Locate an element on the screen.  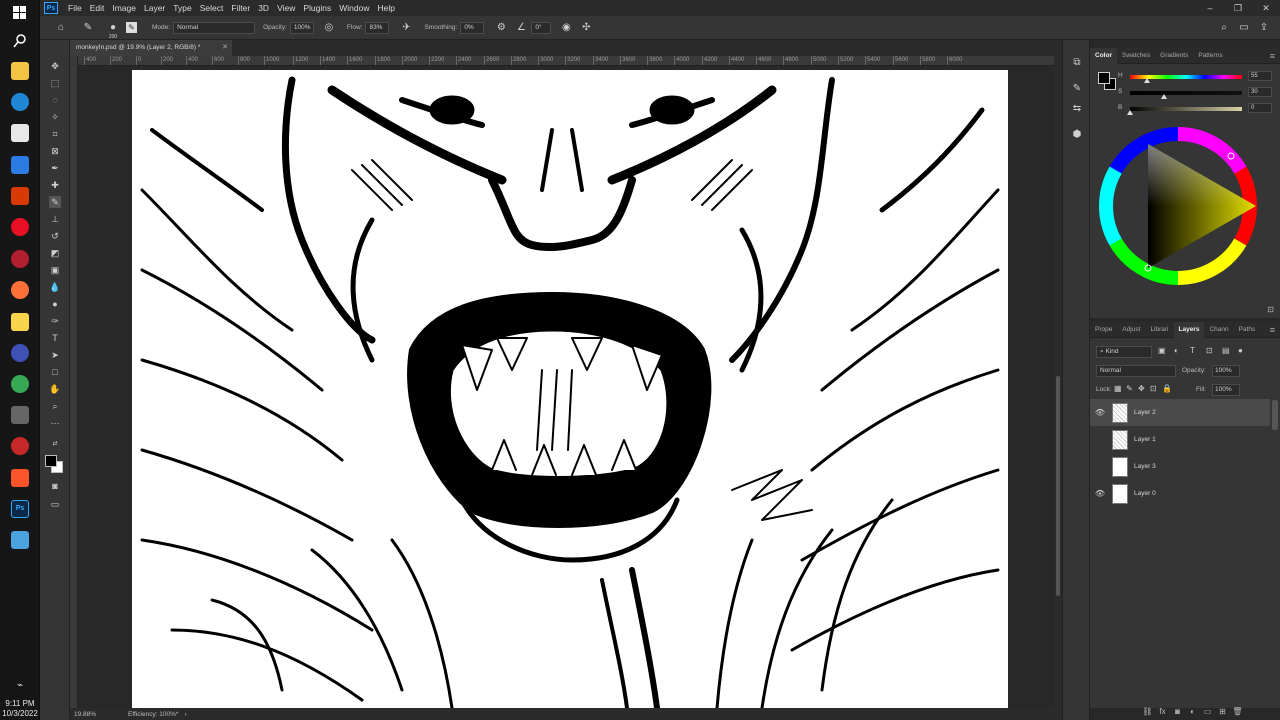
pen-tool-icon: ✑ is located at coordinates (55, 321).